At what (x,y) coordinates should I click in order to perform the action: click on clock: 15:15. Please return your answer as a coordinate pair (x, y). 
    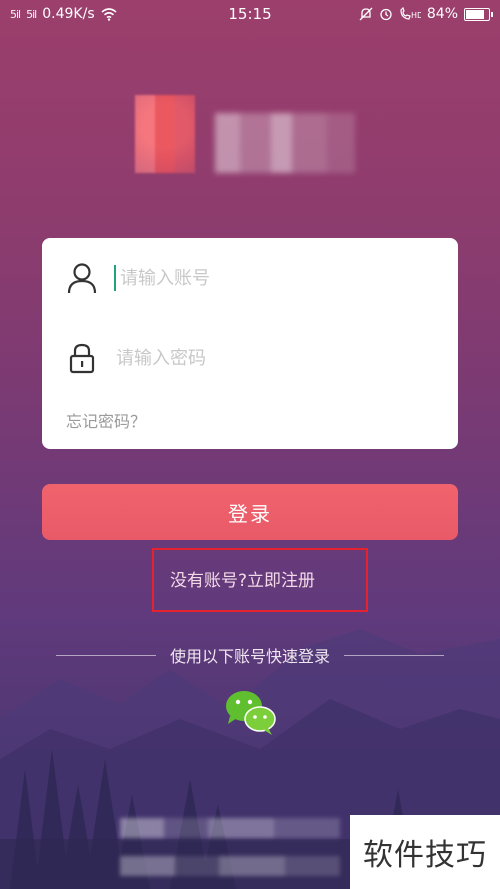
    Looking at the image, I should click on (250, 14).